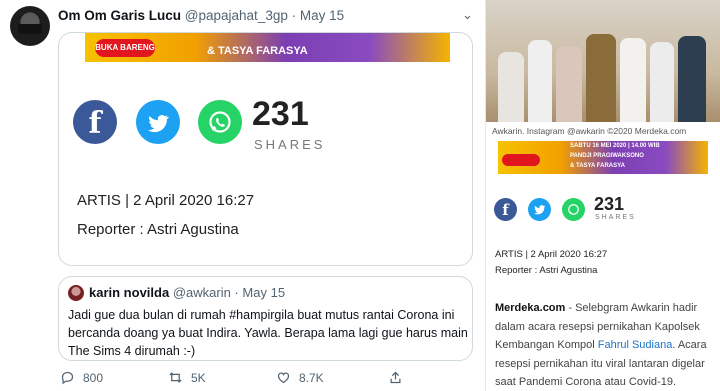 The width and height of the screenshot is (720, 391). I want to click on reply-button: 800, so click(81, 377).